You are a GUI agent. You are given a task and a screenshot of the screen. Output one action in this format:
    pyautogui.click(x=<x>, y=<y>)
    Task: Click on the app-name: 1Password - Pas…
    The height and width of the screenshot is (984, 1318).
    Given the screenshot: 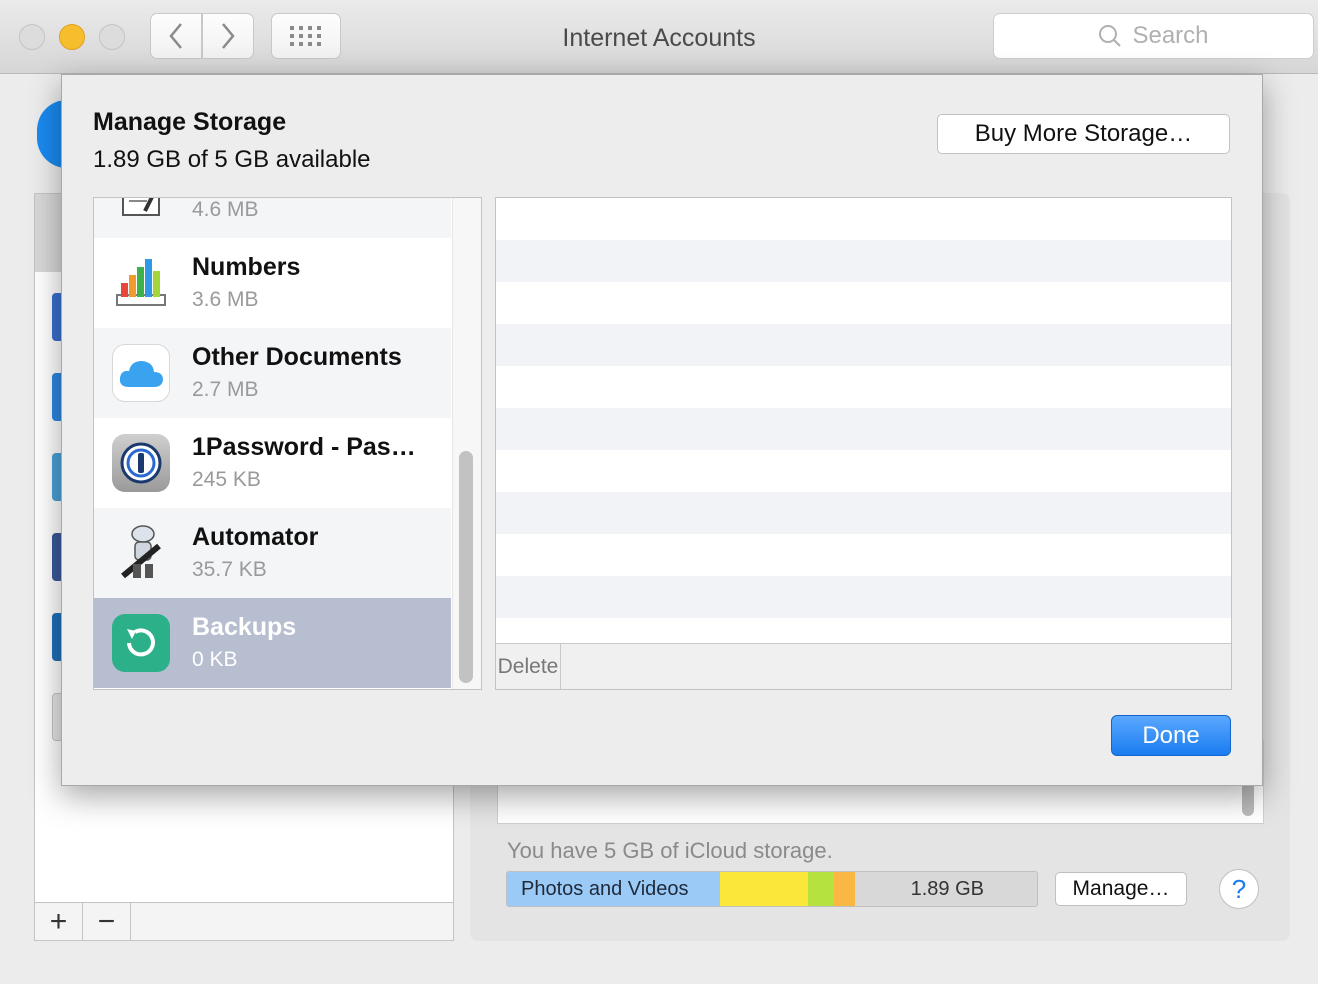 What is the action you would take?
    pyautogui.click(x=304, y=447)
    